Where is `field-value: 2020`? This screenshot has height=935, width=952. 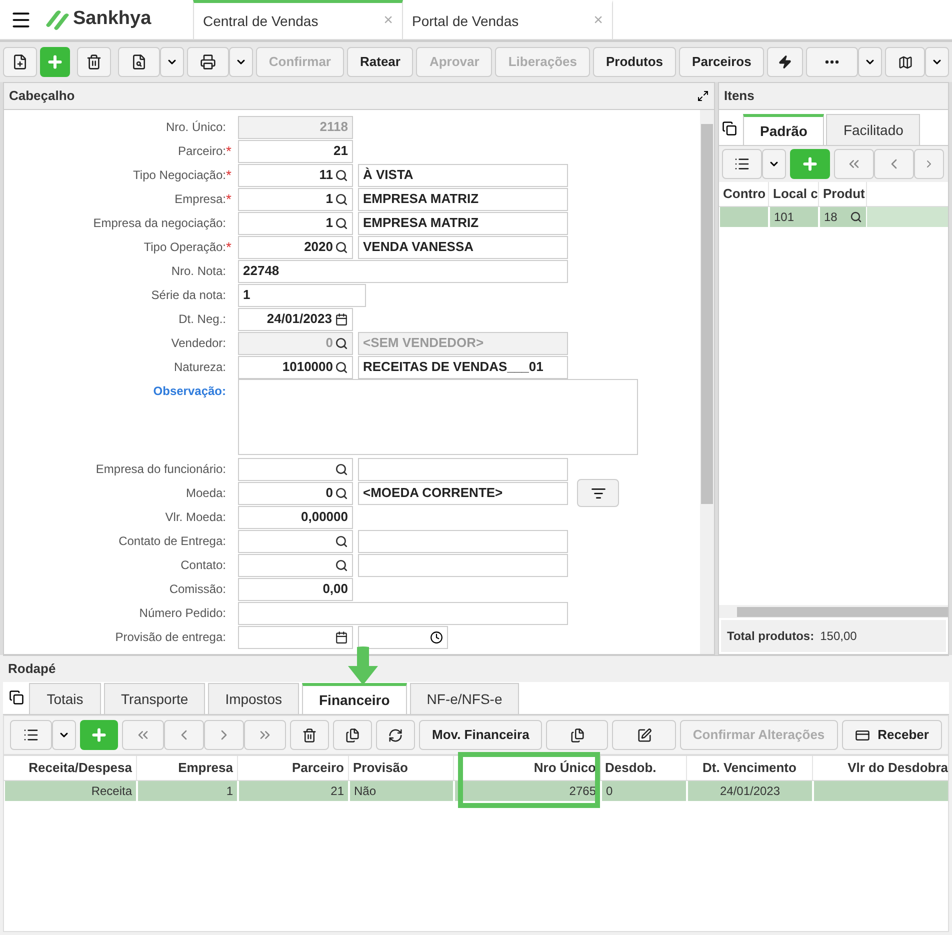
field-value: 2020 is located at coordinates (318, 247).